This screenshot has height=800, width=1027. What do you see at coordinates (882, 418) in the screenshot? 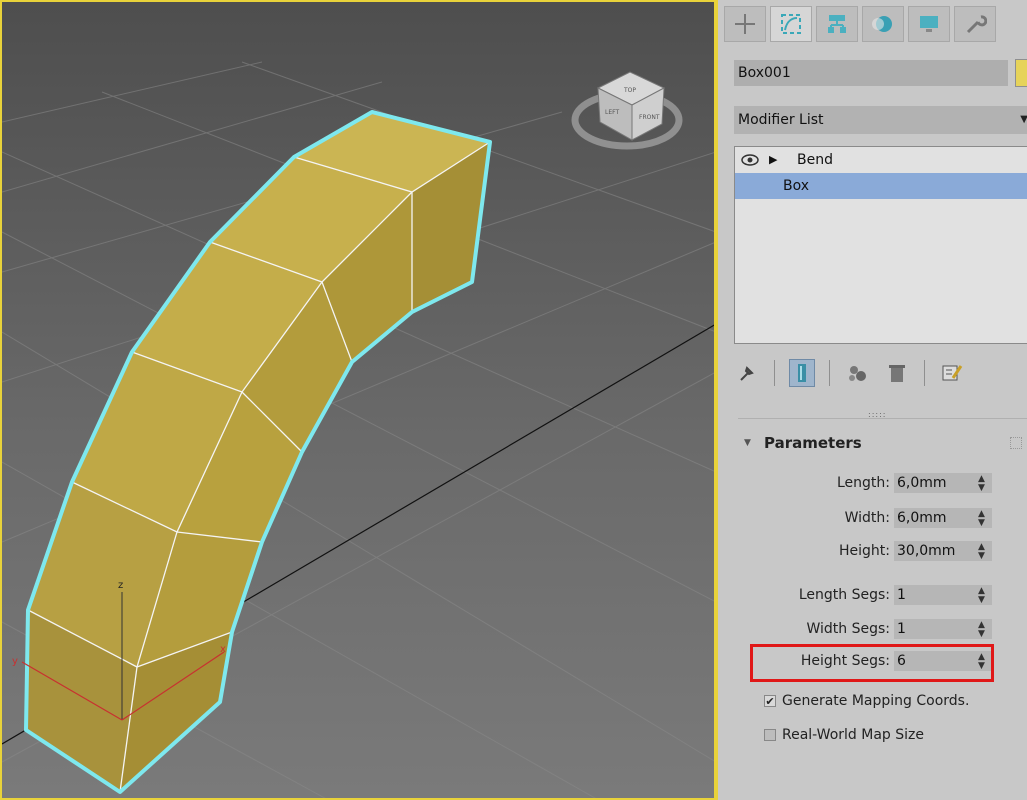
I see `panel-divider` at bounding box center [882, 418].